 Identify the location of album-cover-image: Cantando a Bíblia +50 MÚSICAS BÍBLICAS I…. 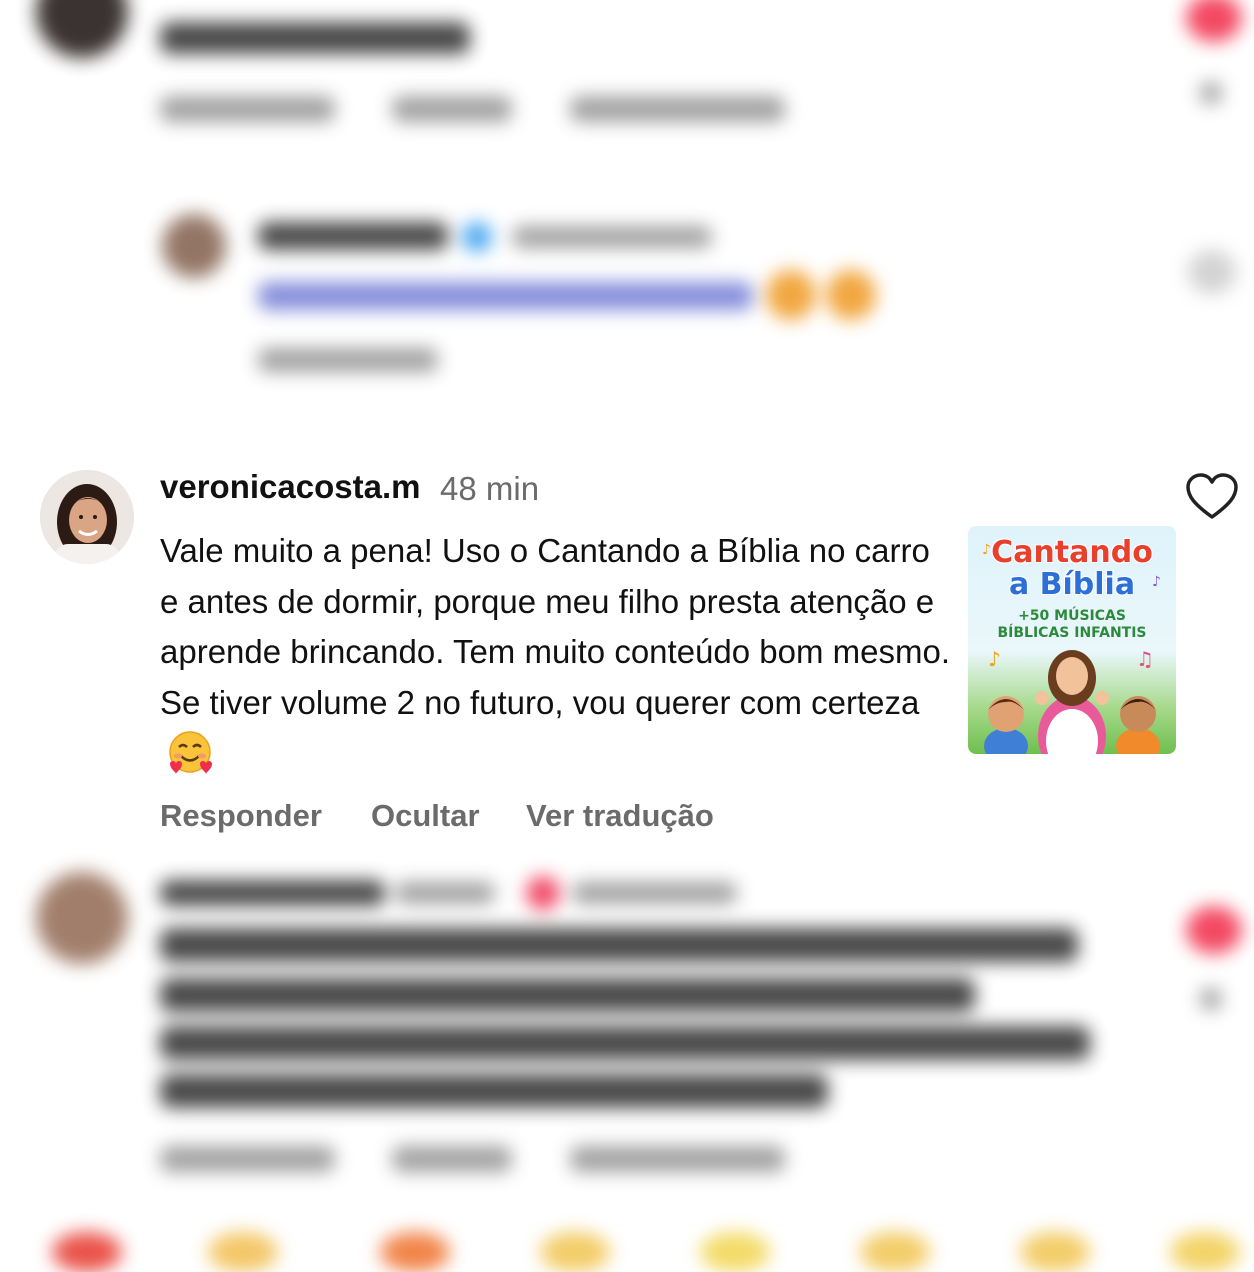
(1072, 640).